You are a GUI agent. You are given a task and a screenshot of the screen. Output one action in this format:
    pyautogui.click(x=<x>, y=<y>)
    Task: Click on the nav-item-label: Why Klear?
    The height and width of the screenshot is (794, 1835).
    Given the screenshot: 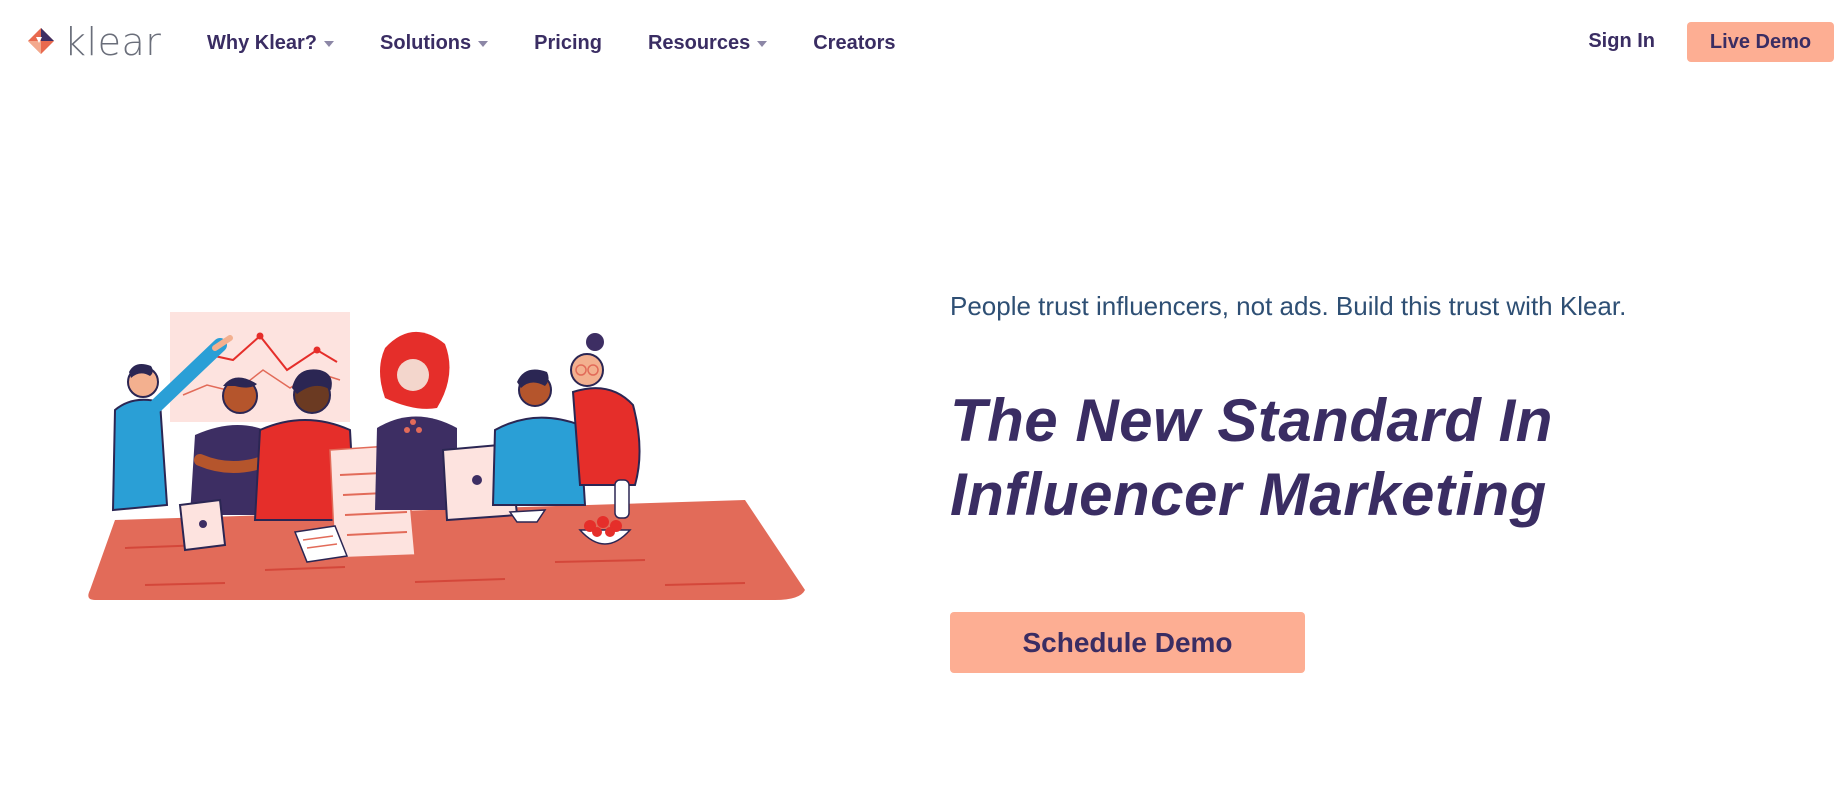 What is the action you would take?
    pyautogui.click(x=262, y=42)
    